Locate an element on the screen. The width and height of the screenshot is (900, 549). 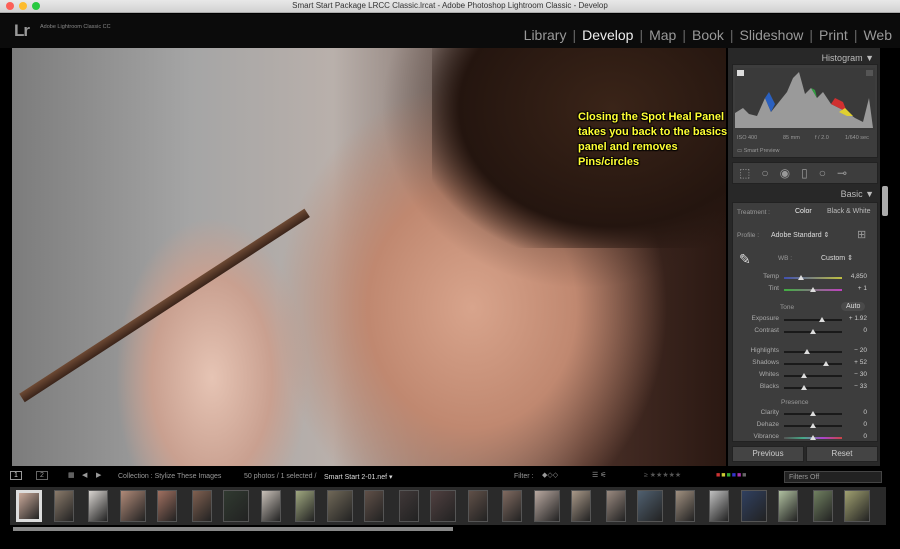
wb-dropdown: Custom ⇕ is located at coordinates (837, 258).